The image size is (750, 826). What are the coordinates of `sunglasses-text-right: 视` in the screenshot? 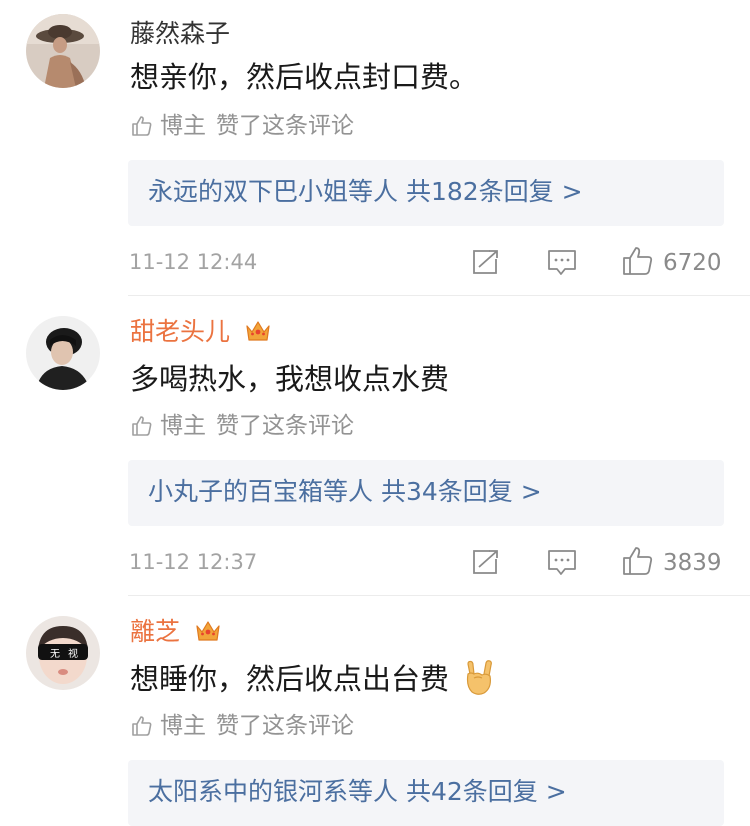 It's located at (73, 653).